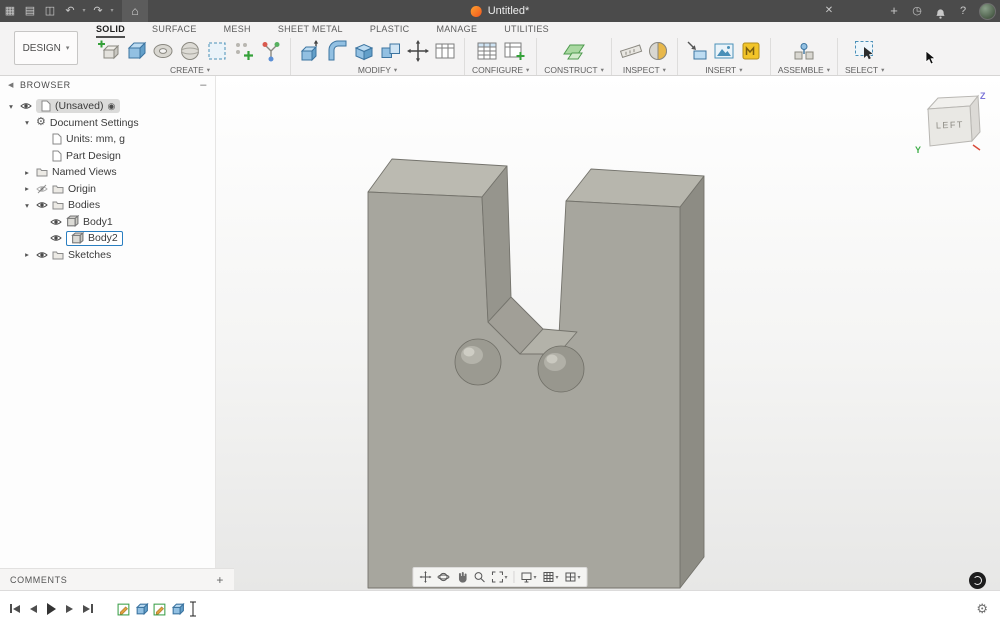  Describe the element at coordinates (829, 11) in the screenshot. I see `close-document-icon: ✕` at that location.